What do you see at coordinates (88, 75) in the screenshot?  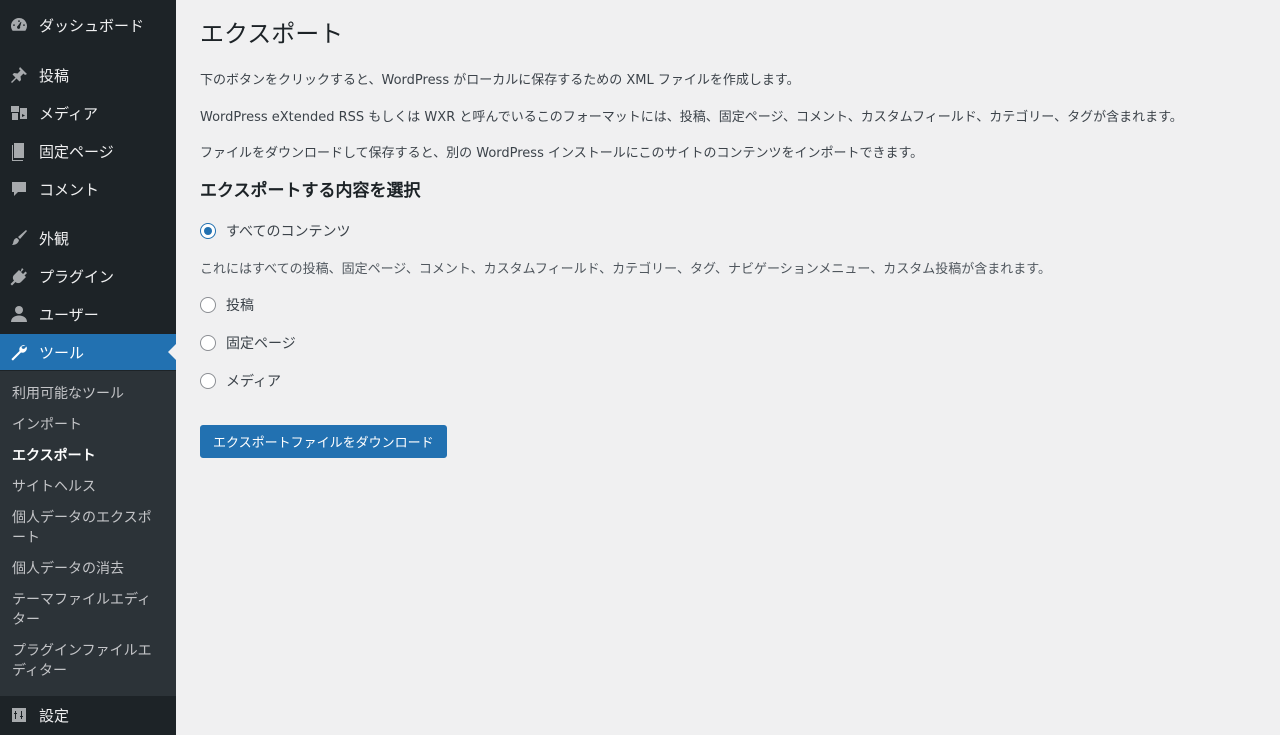 I see `sidebar-item-posts: 投稿` at bounding box center [88, 75].